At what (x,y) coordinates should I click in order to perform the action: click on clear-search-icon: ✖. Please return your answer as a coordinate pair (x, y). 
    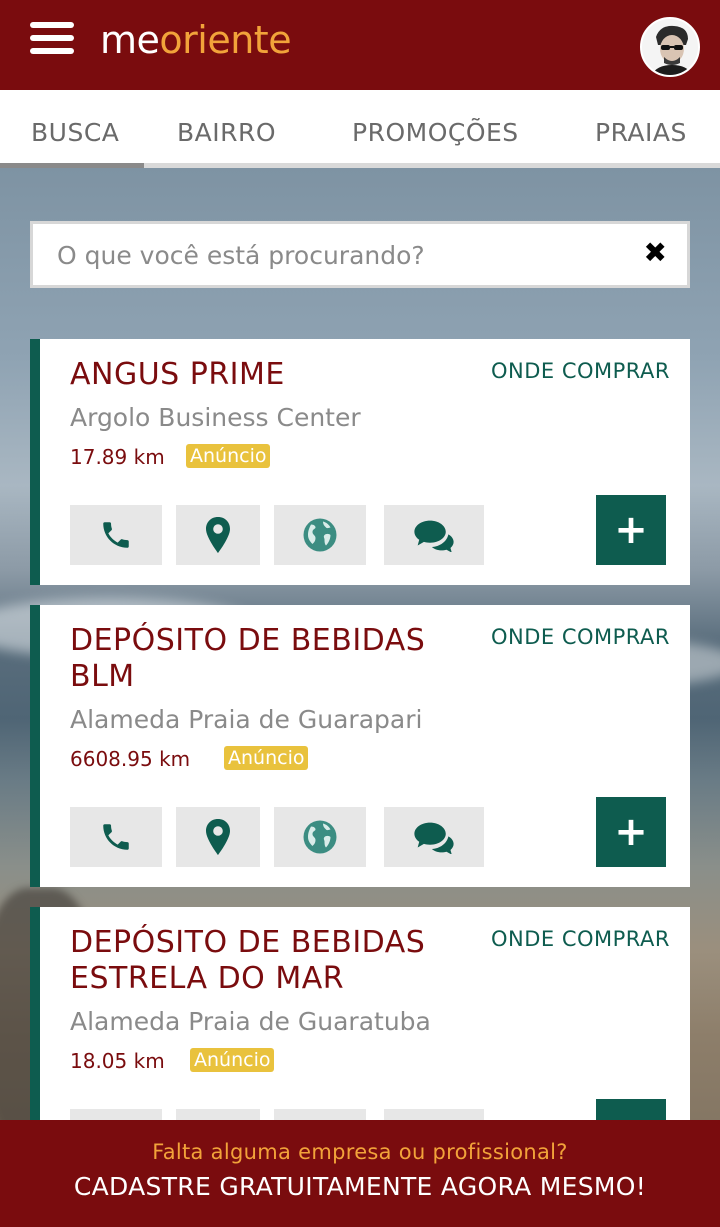
    Looking at the image, I should click on (655, 252).